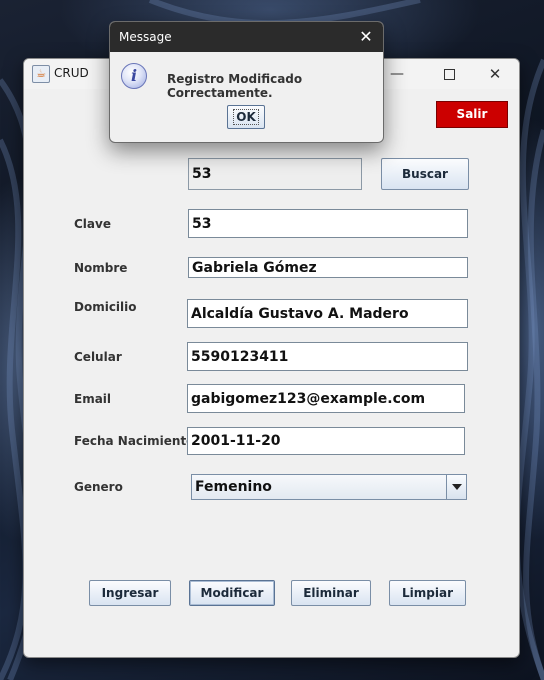 The height and width of the screenshot is (680, 544). I want to click on nombre-field: Gabriela Gómez, so click(328, 267).